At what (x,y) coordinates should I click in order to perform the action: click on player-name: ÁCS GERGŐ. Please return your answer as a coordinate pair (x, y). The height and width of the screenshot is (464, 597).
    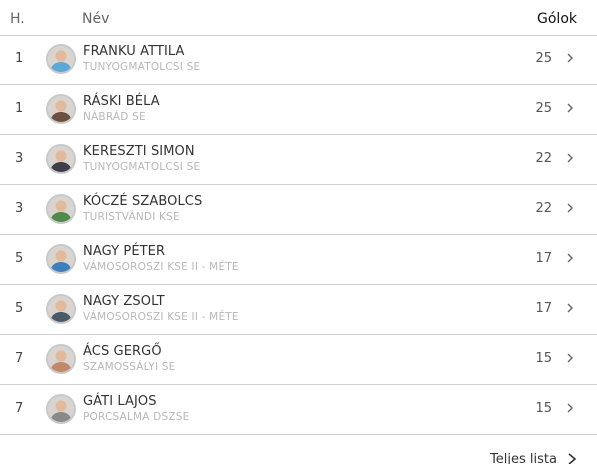
    Looking at the image, I should click on (122, 351).